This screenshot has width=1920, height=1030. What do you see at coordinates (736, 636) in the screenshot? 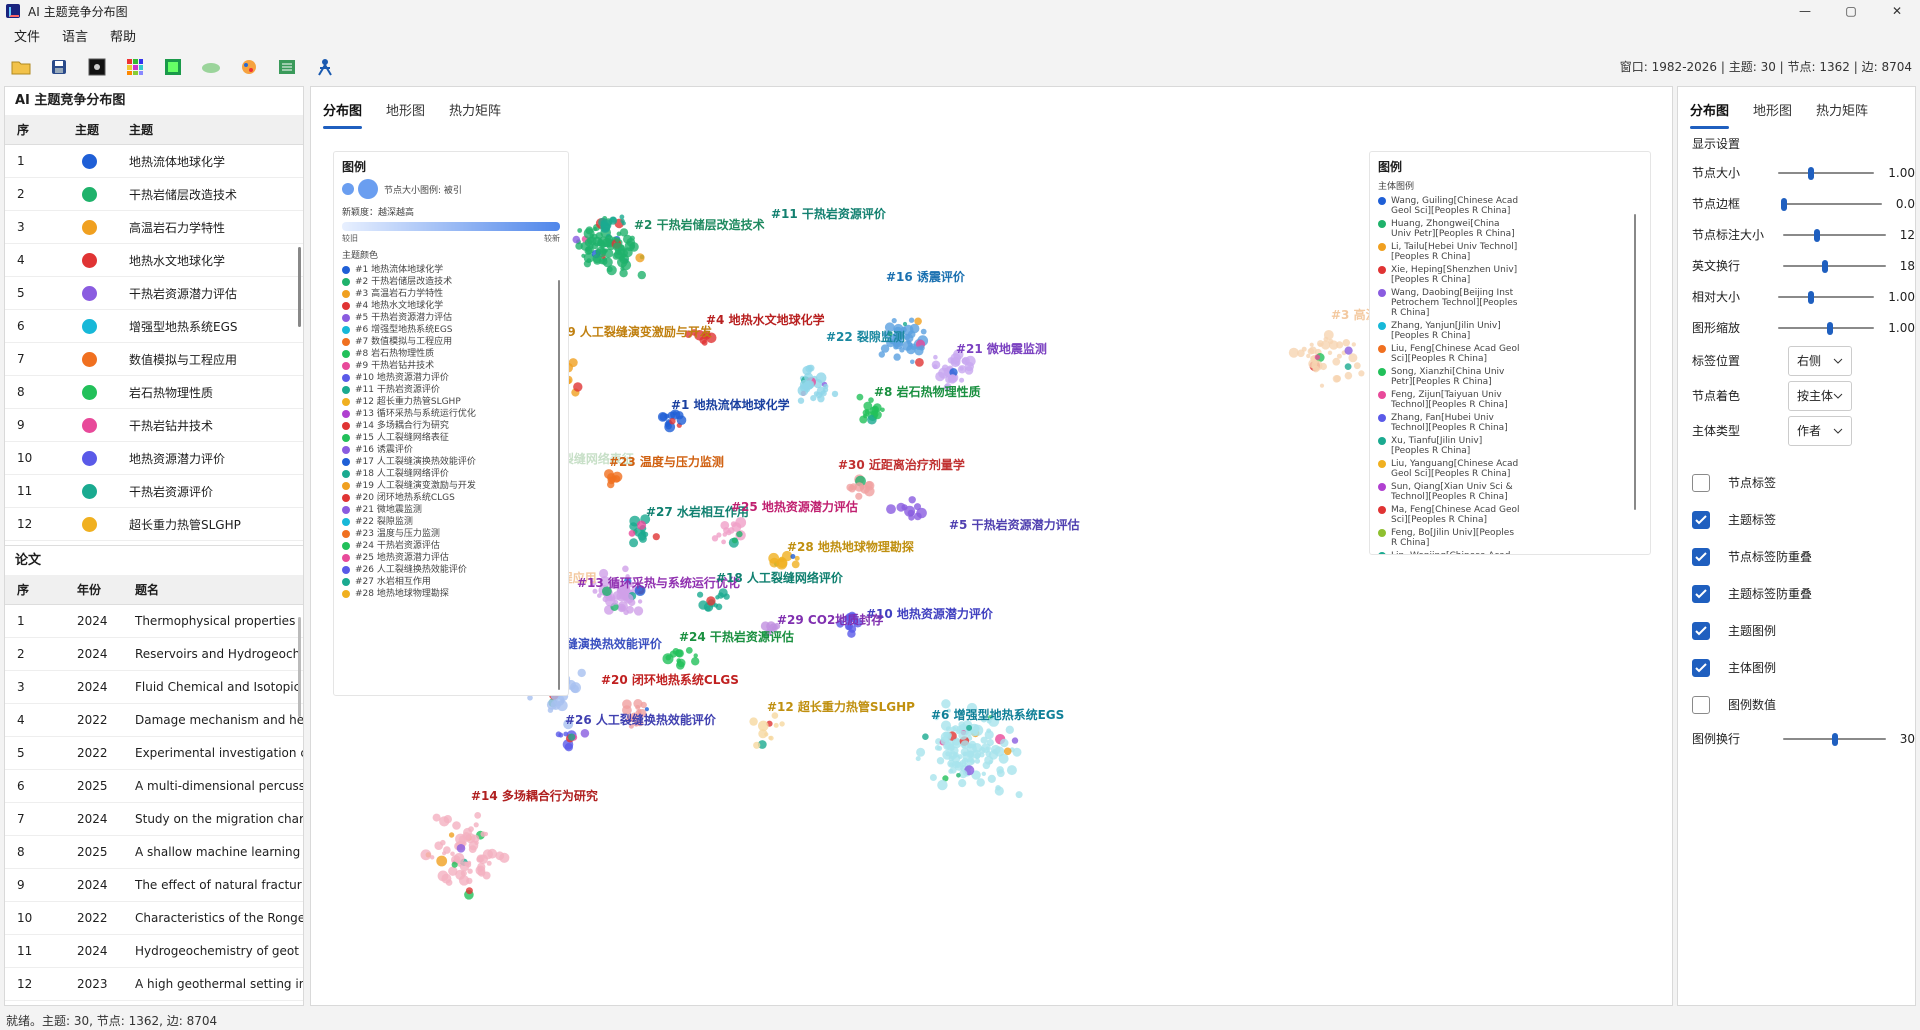
I see `cluster-label: #24 干热岩资源评估` at bounding box center [736, 636].